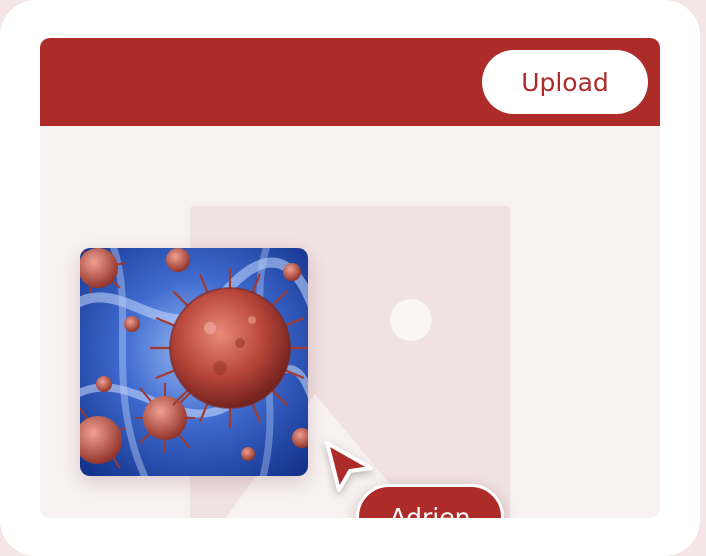  I want to click on header-bar: Upload, so click(350, 82).